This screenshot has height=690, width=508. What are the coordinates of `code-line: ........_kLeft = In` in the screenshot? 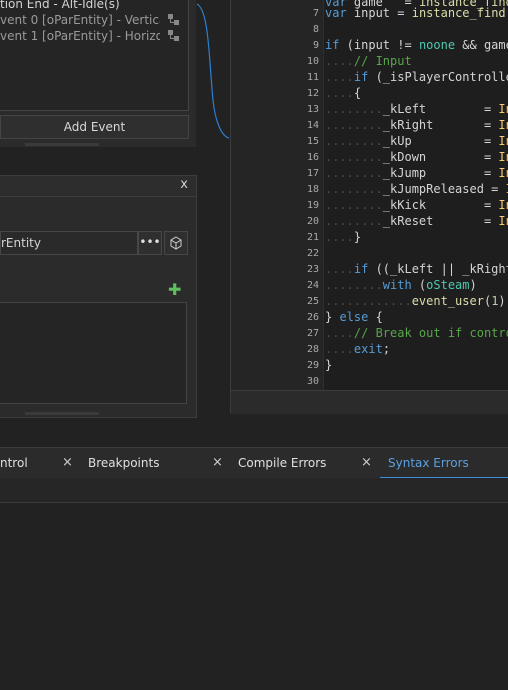 It's located at (416, 109).